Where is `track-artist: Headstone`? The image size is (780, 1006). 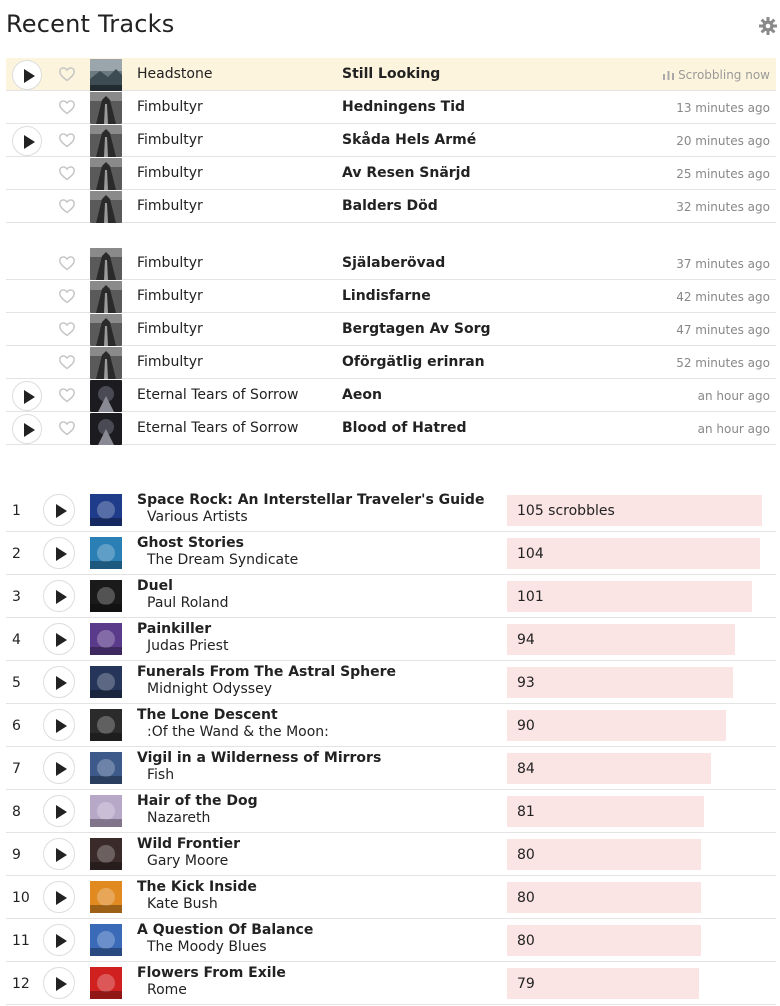 track-artist: Headstone is located at coordinates (174, 74).